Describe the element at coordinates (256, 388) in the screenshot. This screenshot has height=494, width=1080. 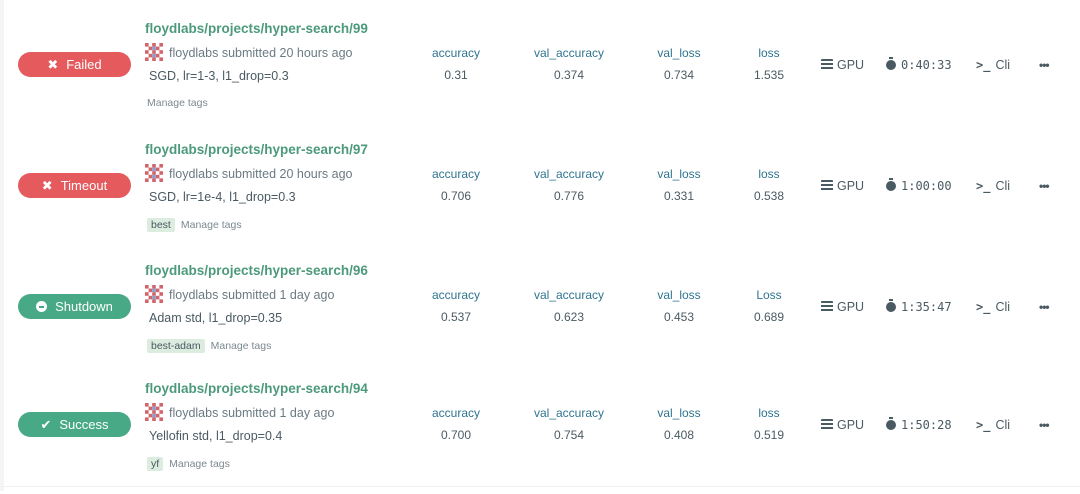
I see `job-title-link: floydlabs/projects/hyper-search/94` at that location.